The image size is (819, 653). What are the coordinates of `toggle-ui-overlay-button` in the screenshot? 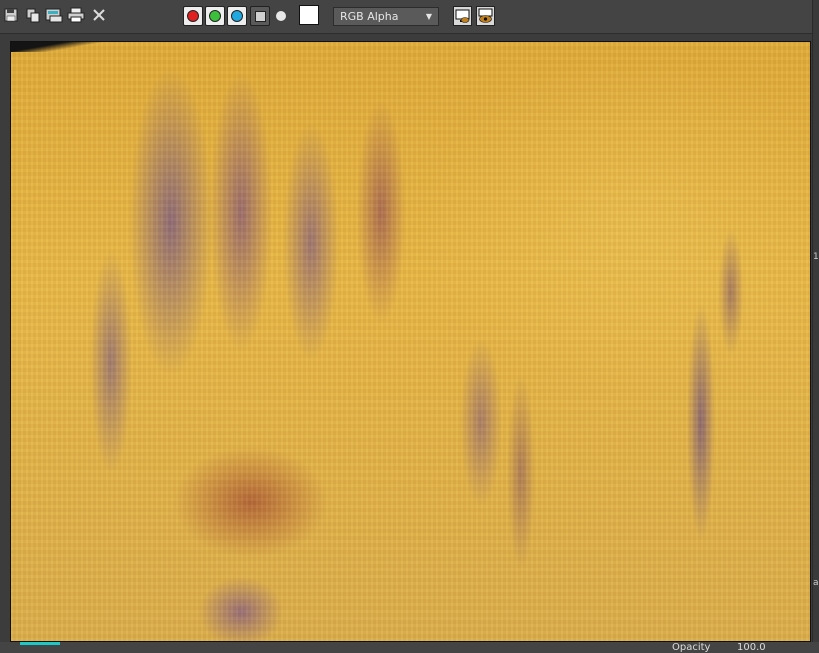 It's located at (462, 16).